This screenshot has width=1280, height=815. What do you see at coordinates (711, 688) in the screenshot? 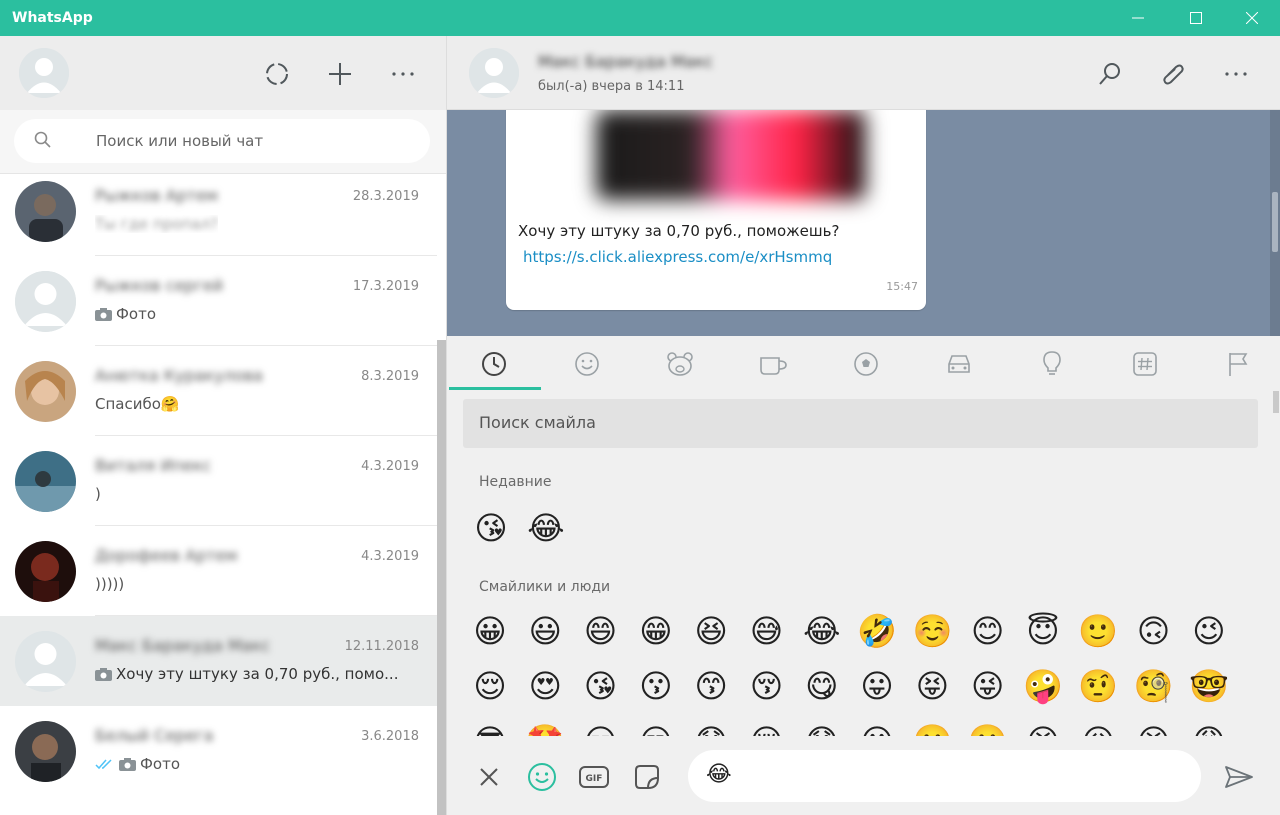
I see `emoji-button: 😙` at bounding box center [711, 688].